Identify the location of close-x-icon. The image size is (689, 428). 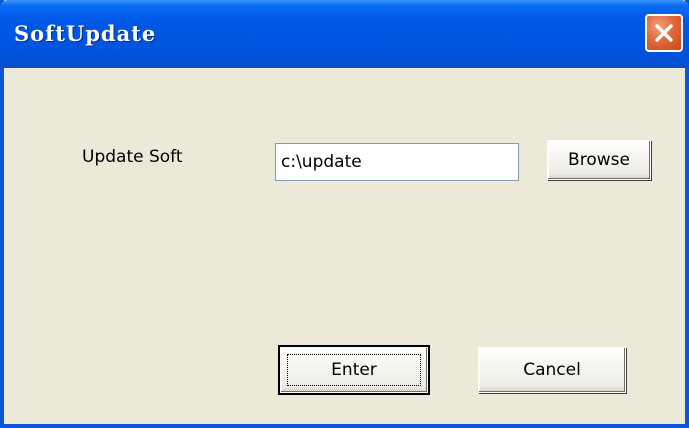
(664, 33).